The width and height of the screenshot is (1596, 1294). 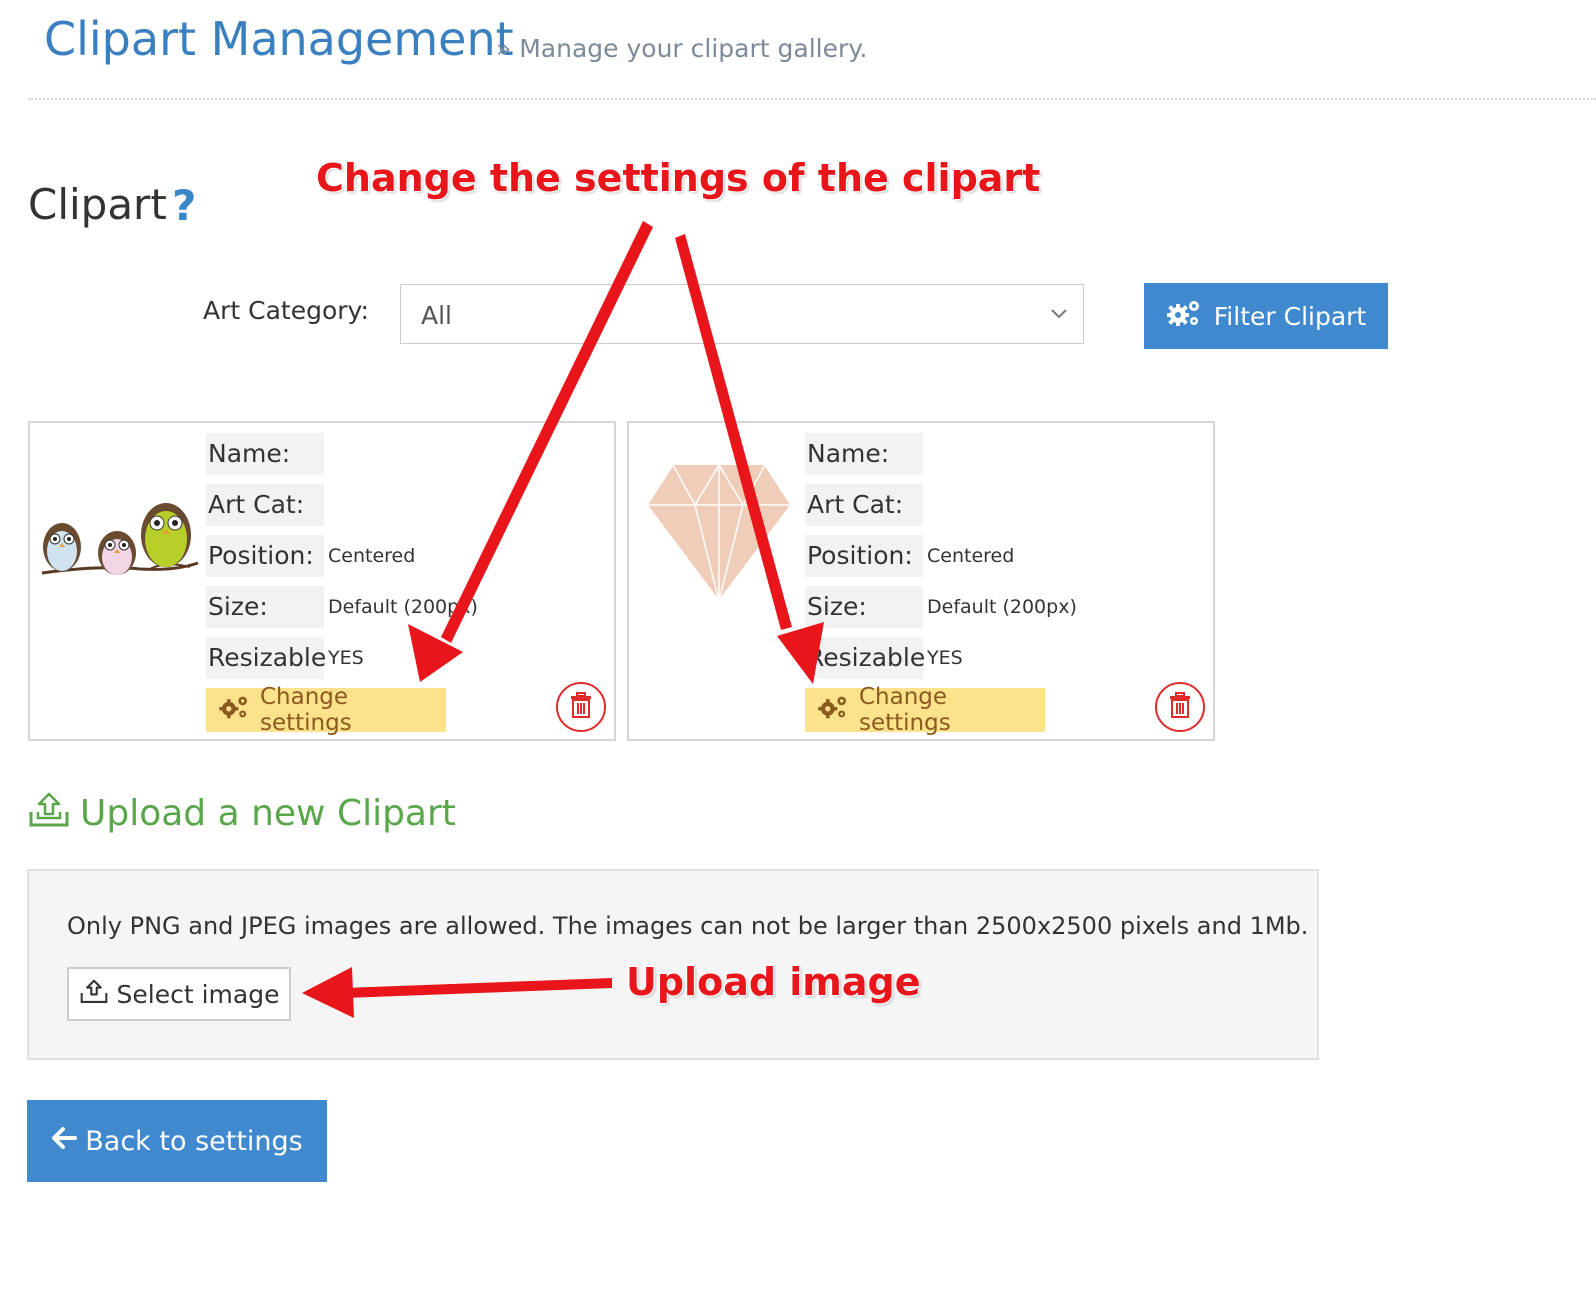 I want to click on owls-image, so click(x=120, y=523).